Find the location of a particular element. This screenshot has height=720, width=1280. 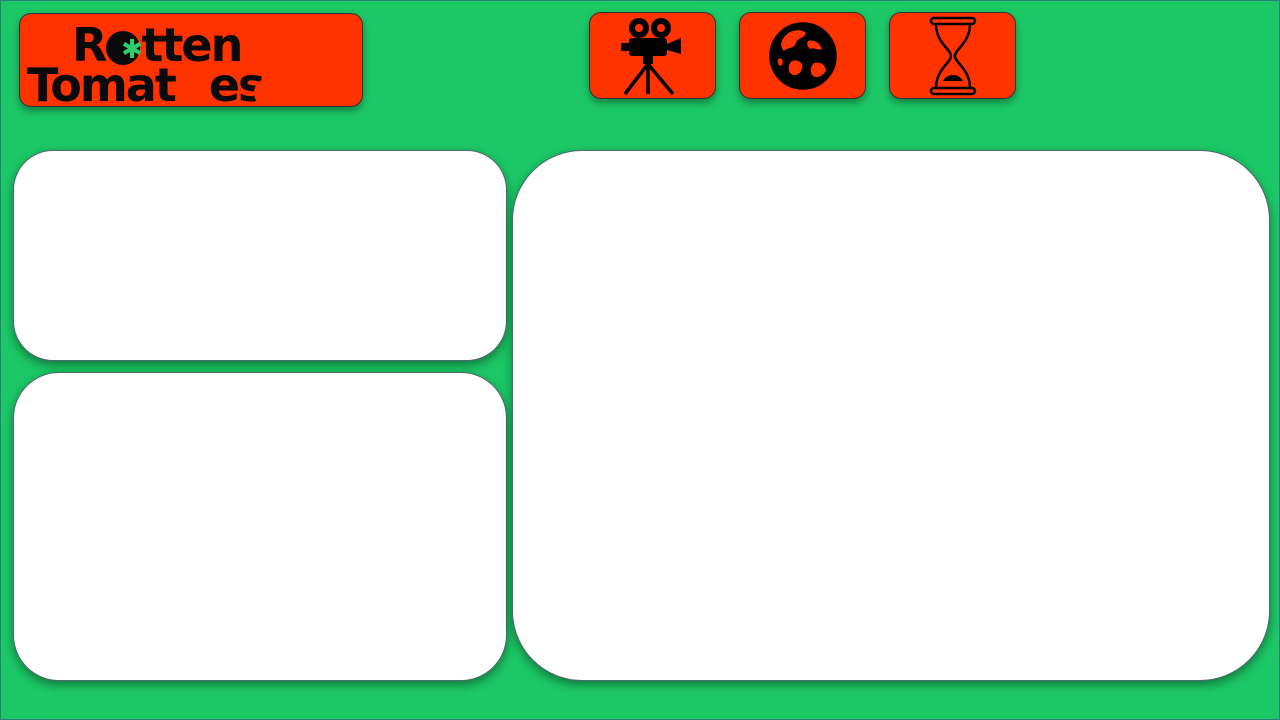

film-camera-icon is located at coordinates (650, 56).